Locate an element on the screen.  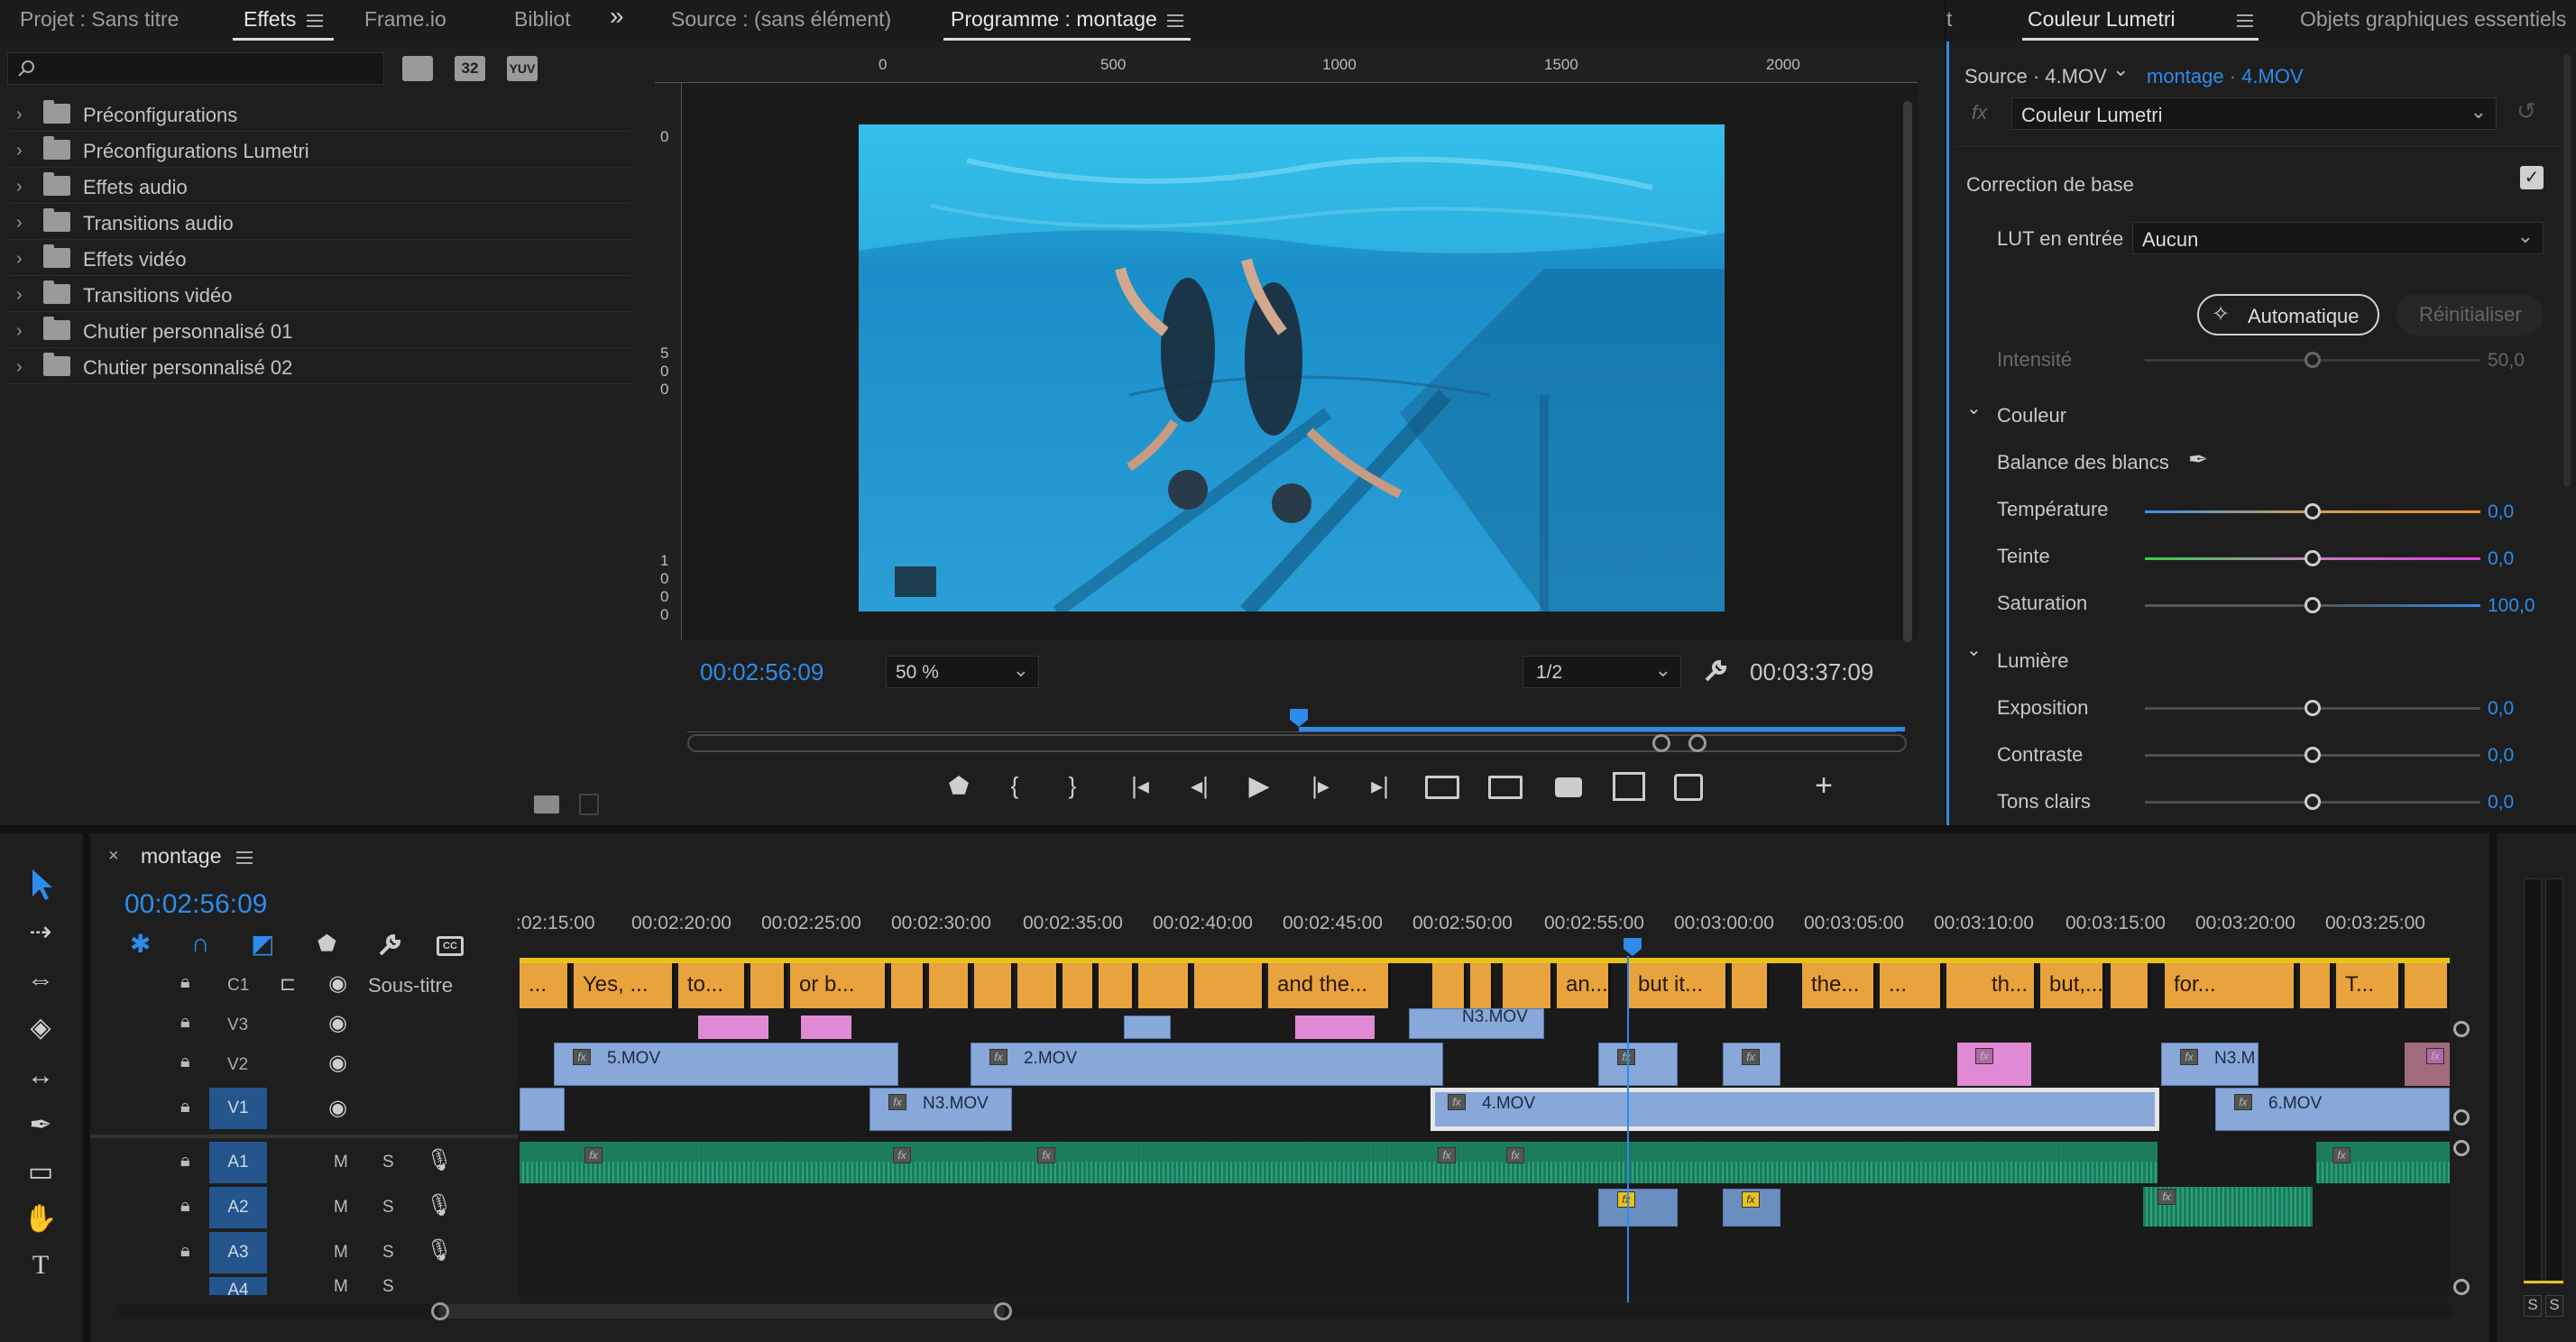
go-to-in-icon: |◂ is located at coordinates (1140, 786).